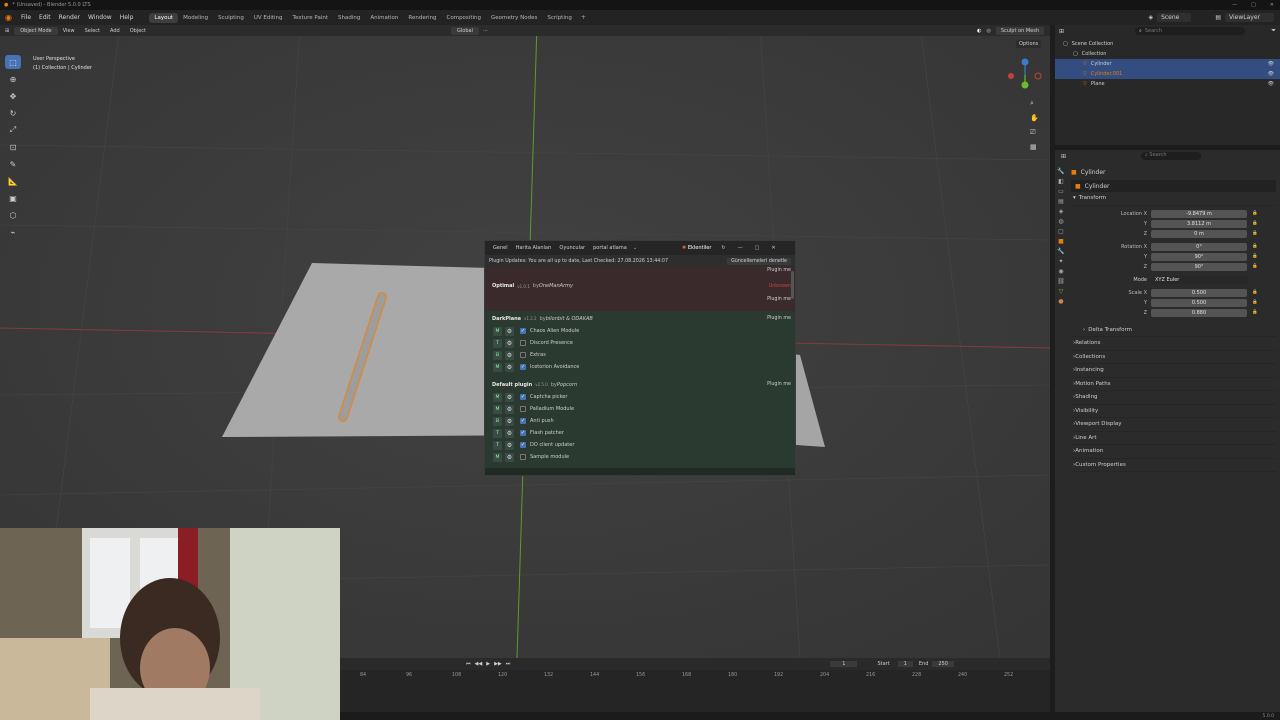 The image size is (1280, 720). Describe the element at coordinates (1034, 118) in the screenshot. I see `pan-hand-icon: ✋` at that location.